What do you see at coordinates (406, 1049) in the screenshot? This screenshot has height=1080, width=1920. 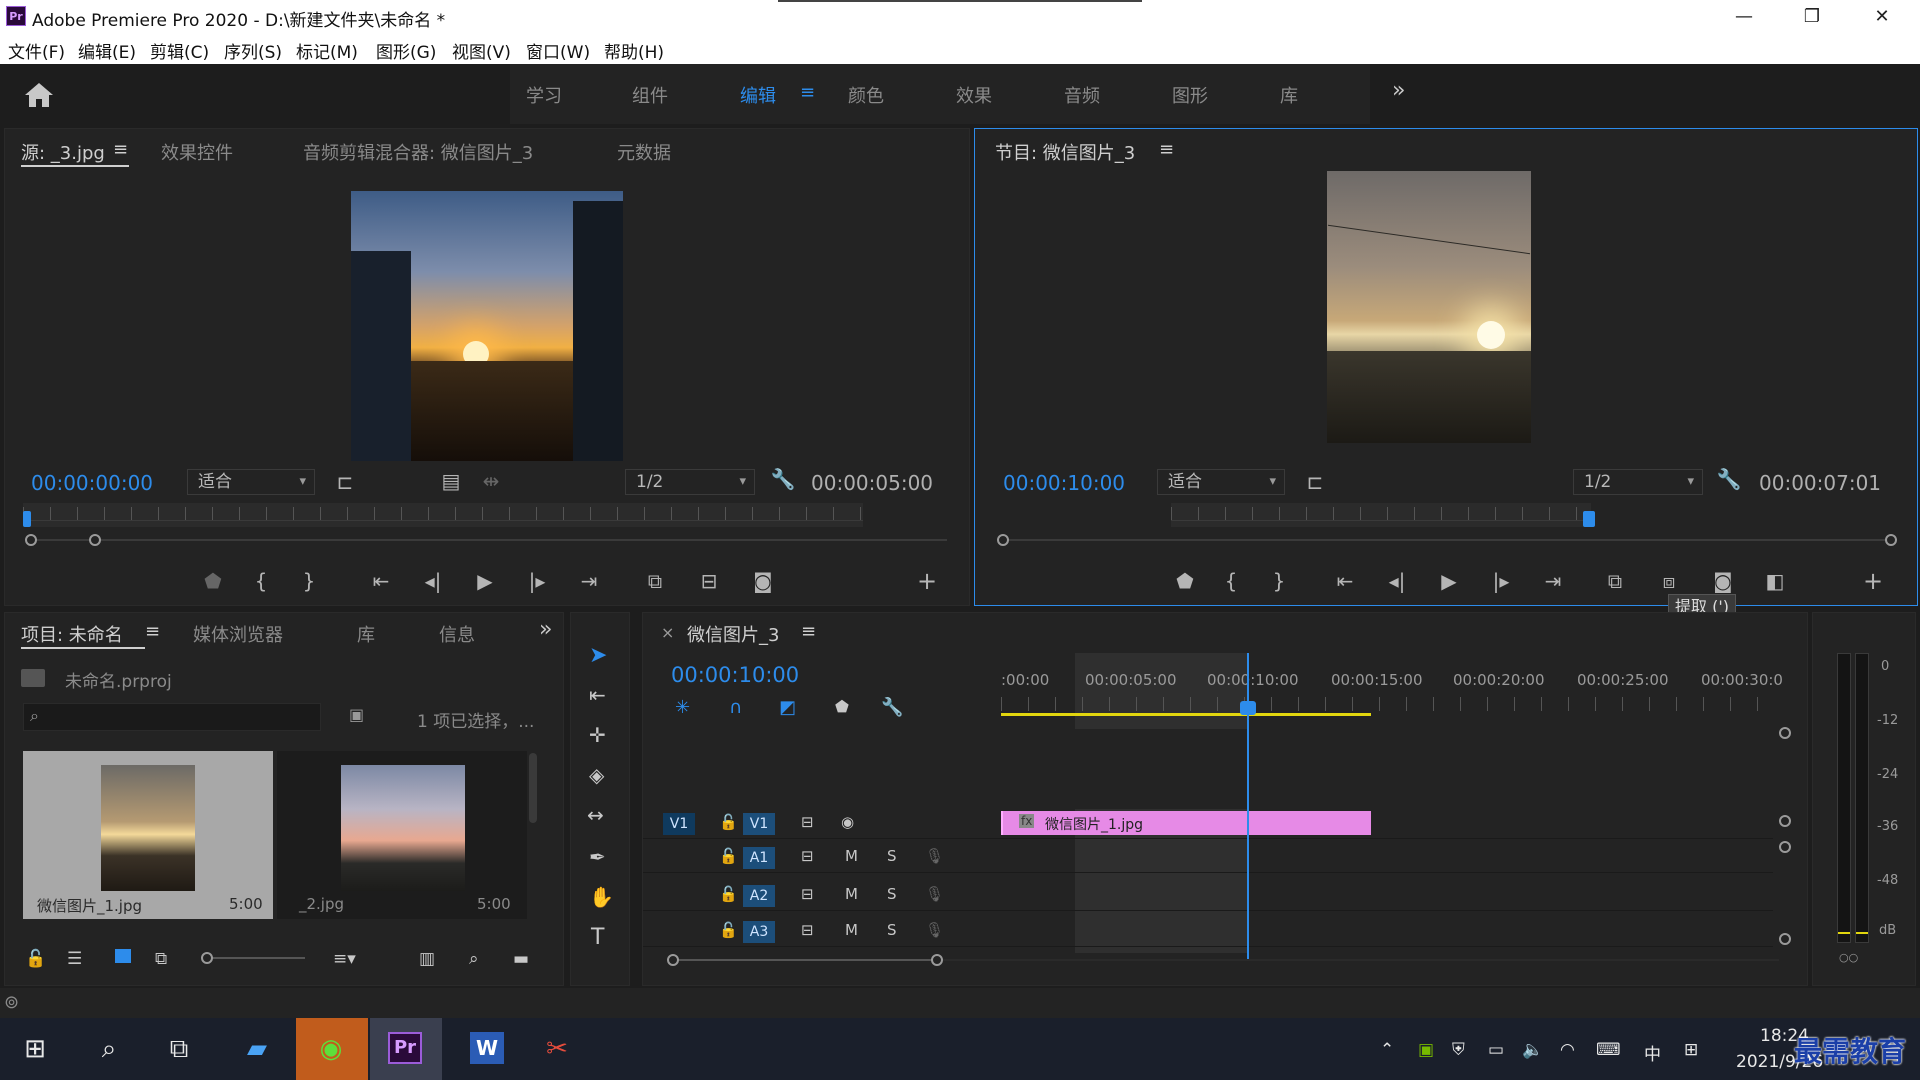 I see `premiere-taskbar-button: Pr` at bounding box center [406, 1049].